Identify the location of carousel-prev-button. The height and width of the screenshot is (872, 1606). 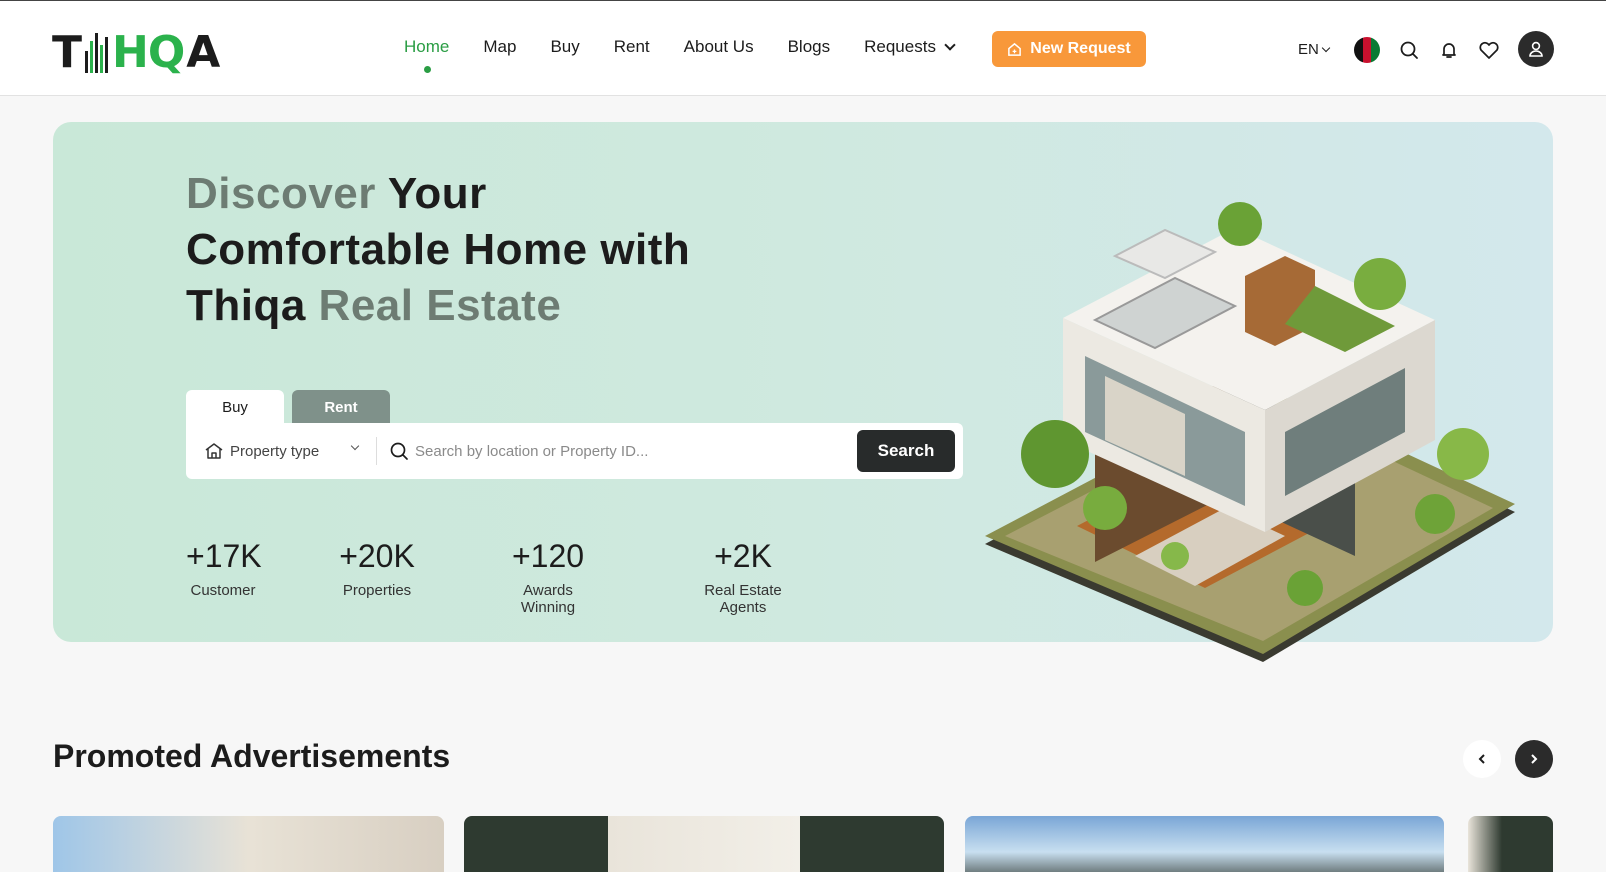
(1482, 759).